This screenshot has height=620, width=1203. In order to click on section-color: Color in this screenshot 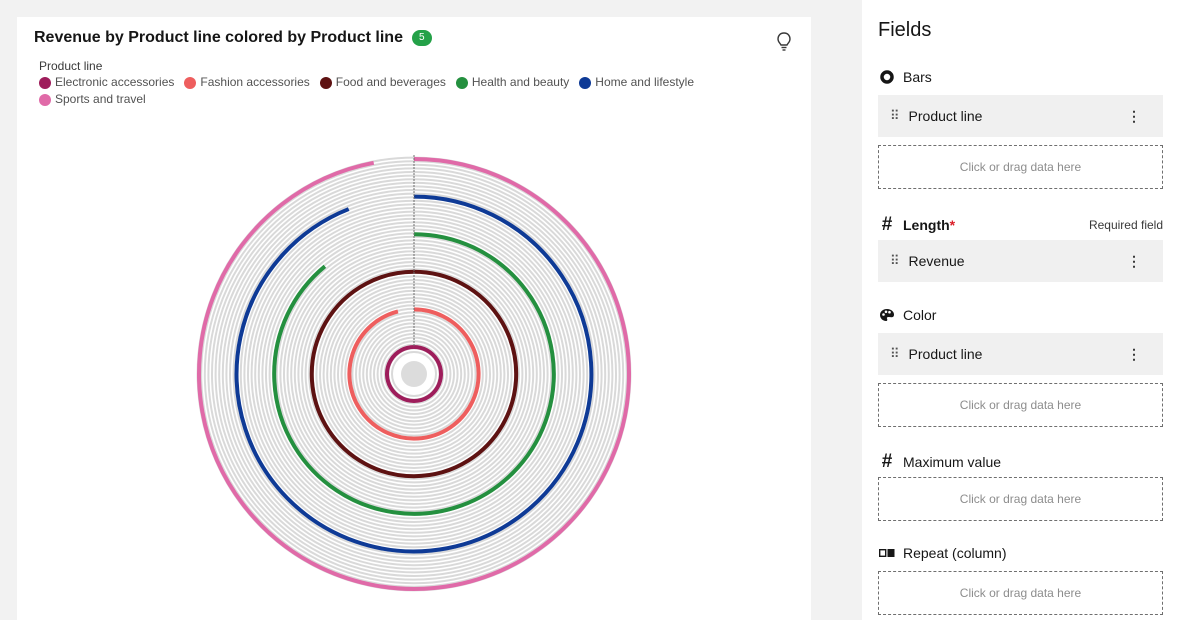, I will do `click(1020, 315)`.